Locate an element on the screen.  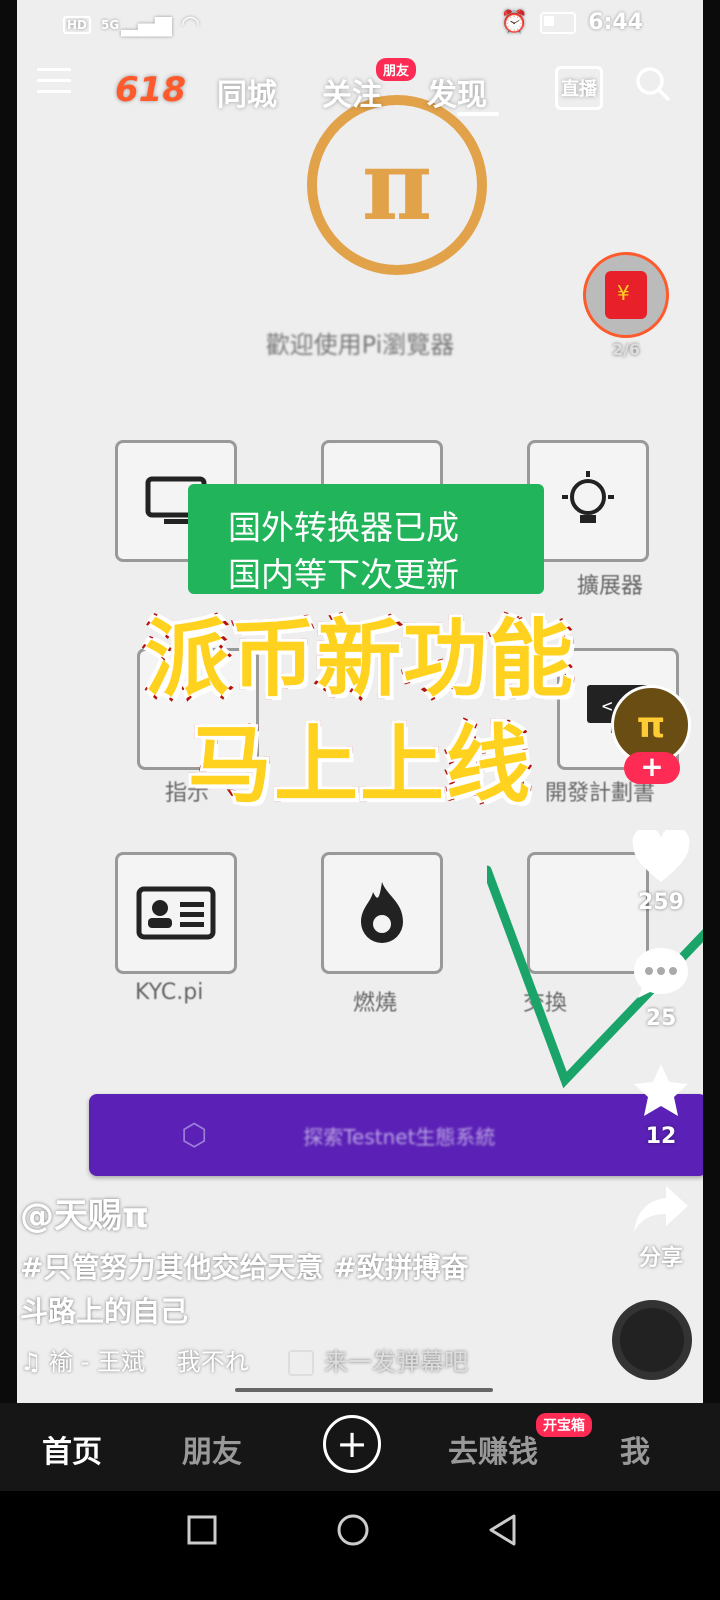
bottom-nav: 首页 朋友 + 去赚钱 开宝箱 我 is located at coordinates (360, 1447).